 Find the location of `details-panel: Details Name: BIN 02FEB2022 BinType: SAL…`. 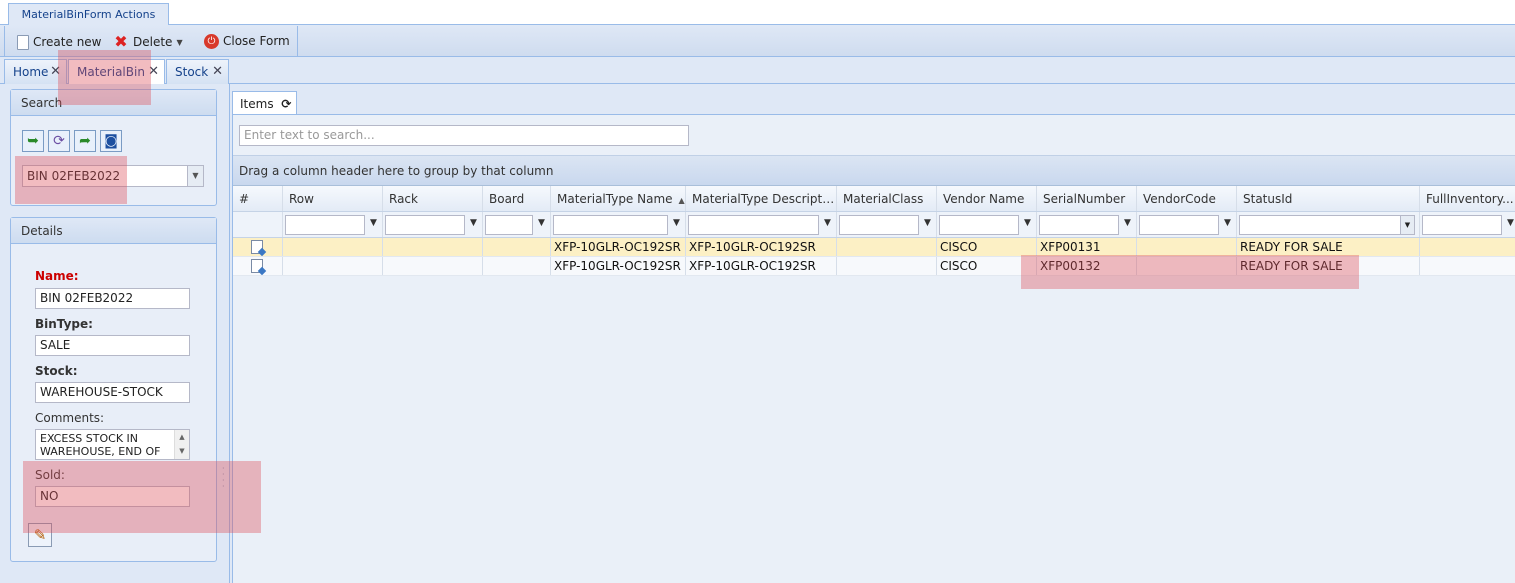

details-panel: Details Name: BIN 02FEB2022 BinType: SAL… is located at coordinates (113, 389).